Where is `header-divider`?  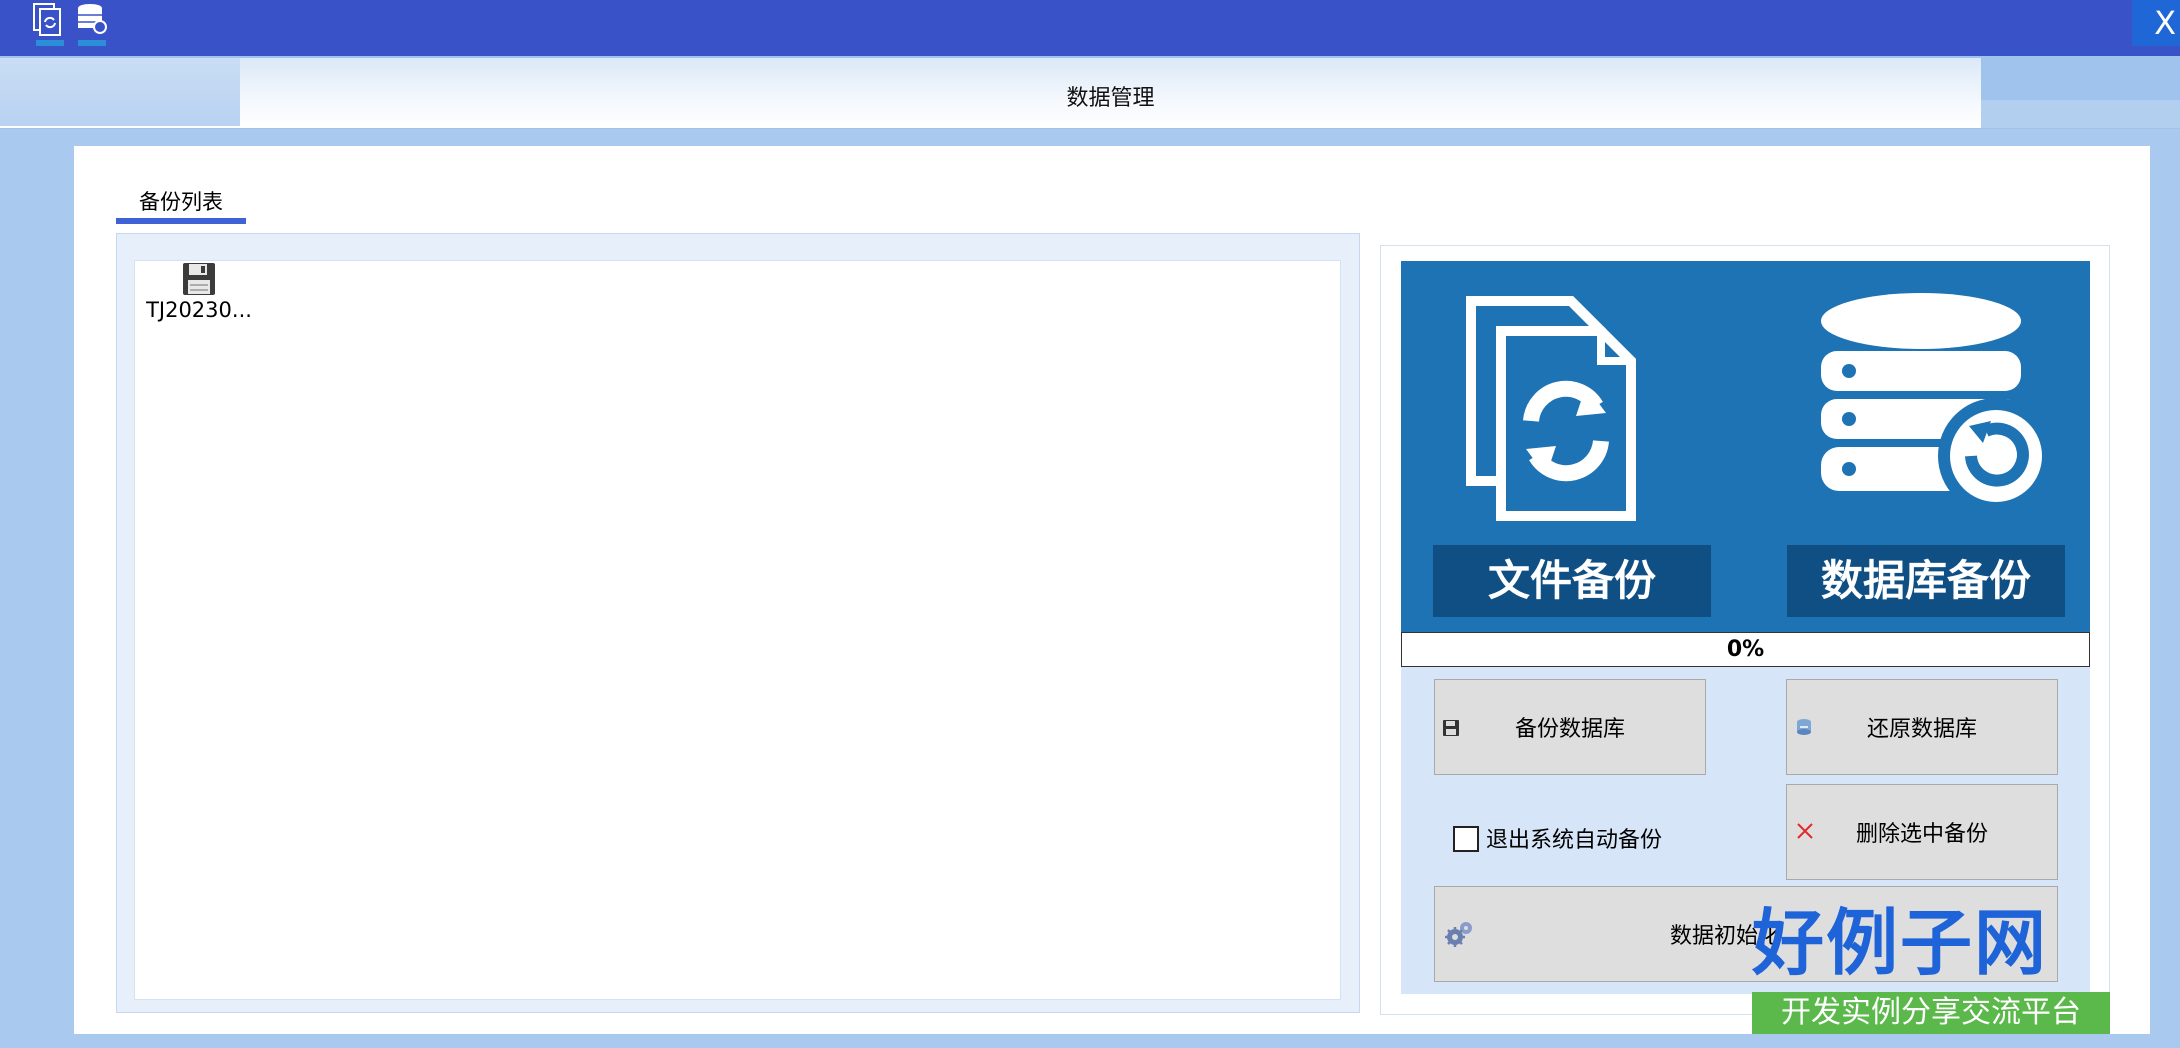
header-divider is located at coordinates (120, 127).